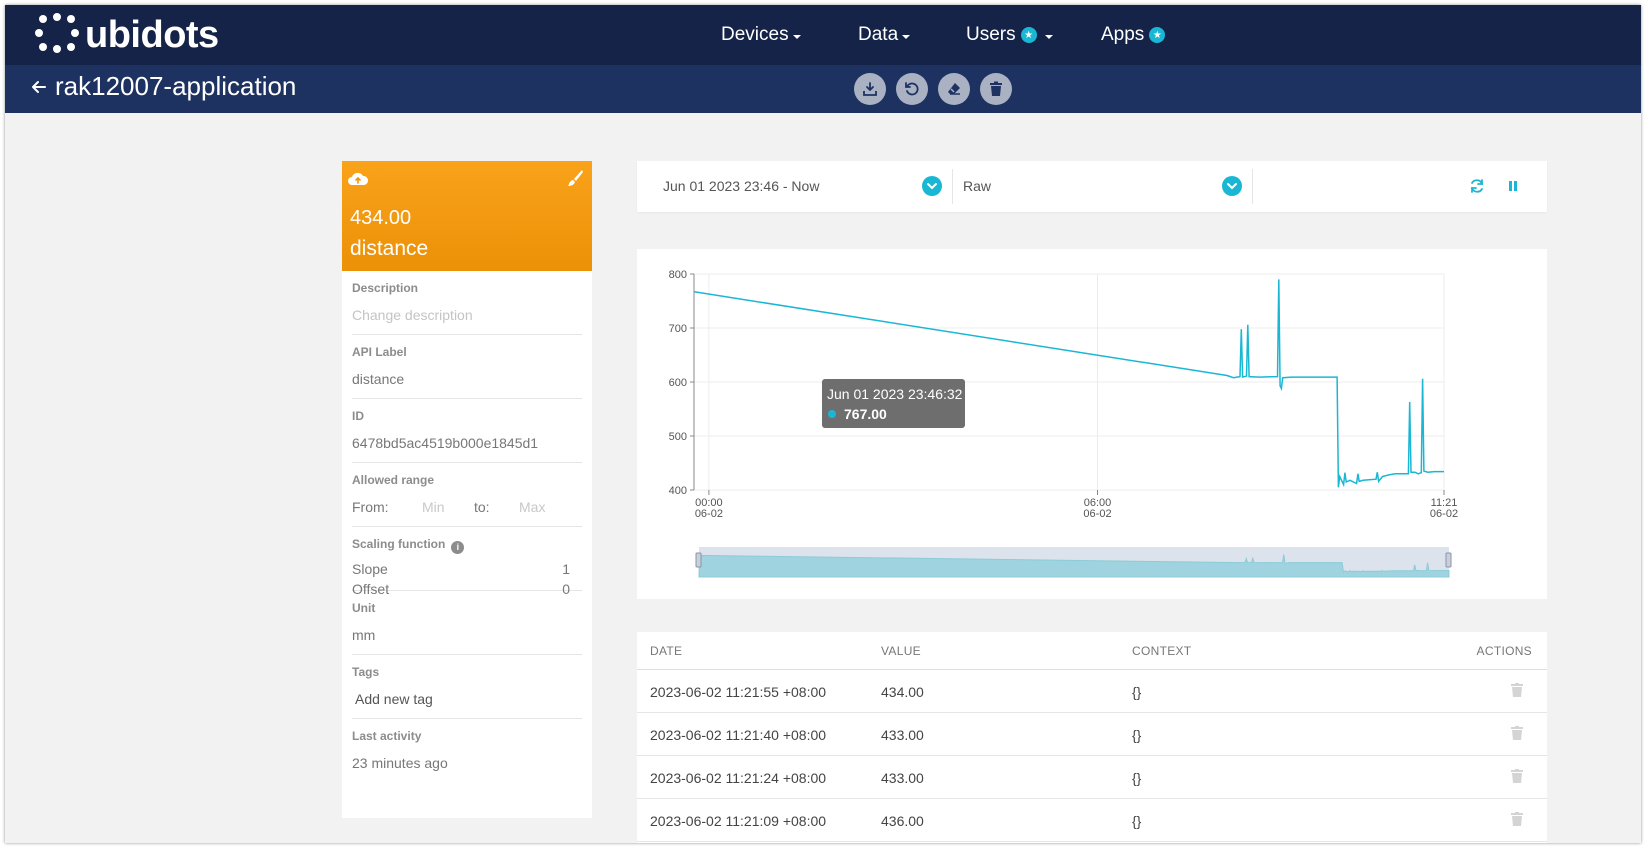  Describe the element at coordinates (678, 329) in the screenshot. I see `y-tick-label: 700` at that location.